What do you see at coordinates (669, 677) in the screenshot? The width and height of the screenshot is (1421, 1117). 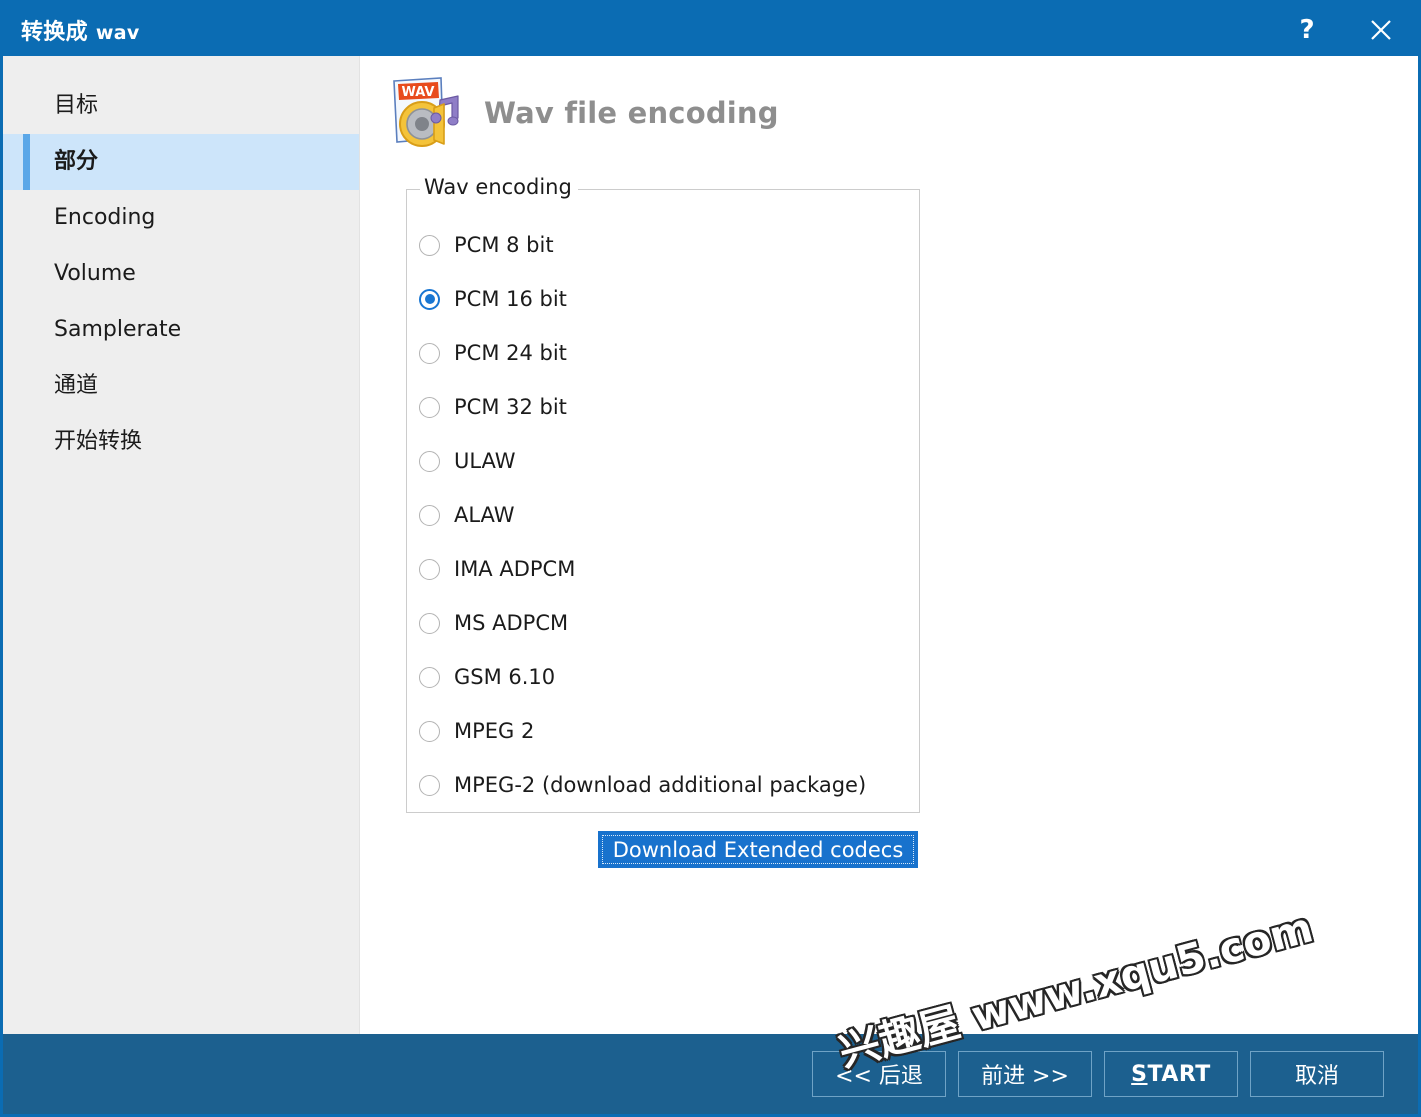 I see `radio-option-gsm-610: GSM 6.10` at bounding box center [669, 677].